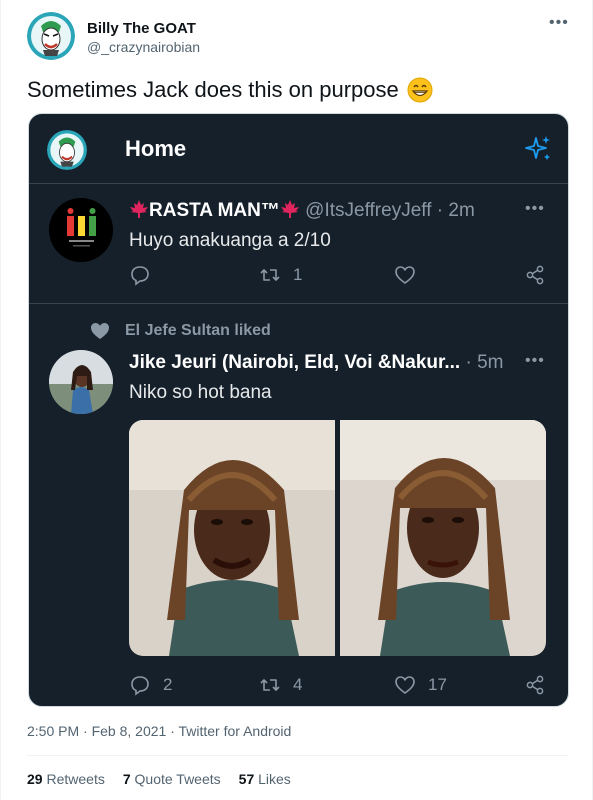  Describe the element at coordinates (339, 277) in the screenshot. I see `tweet1-actions: 1` at that location.